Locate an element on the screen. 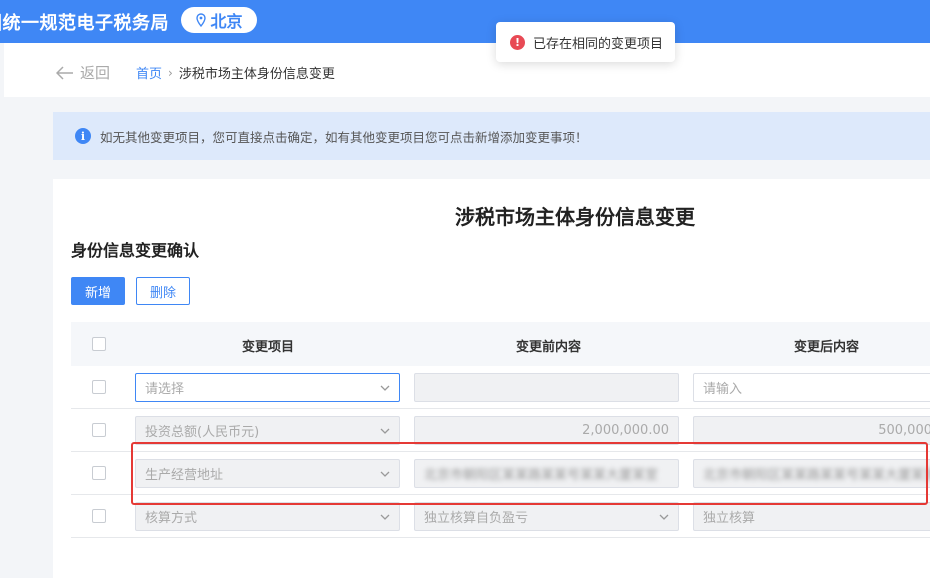 Image resolution: width=930 pixels, height=578 pixels. back-button: 返回 is located at coordinates (83, 72).